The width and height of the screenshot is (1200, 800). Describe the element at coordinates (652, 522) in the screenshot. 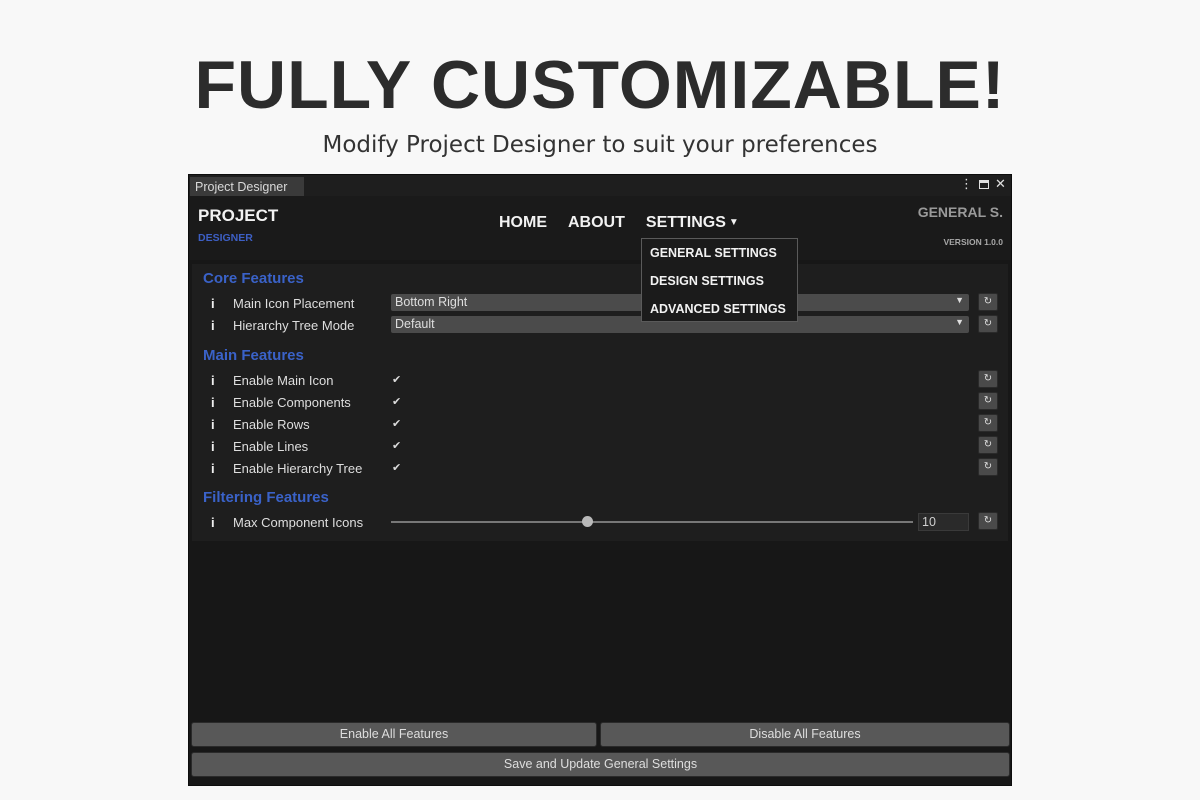

I see `max-component-icons-slider` at that location.